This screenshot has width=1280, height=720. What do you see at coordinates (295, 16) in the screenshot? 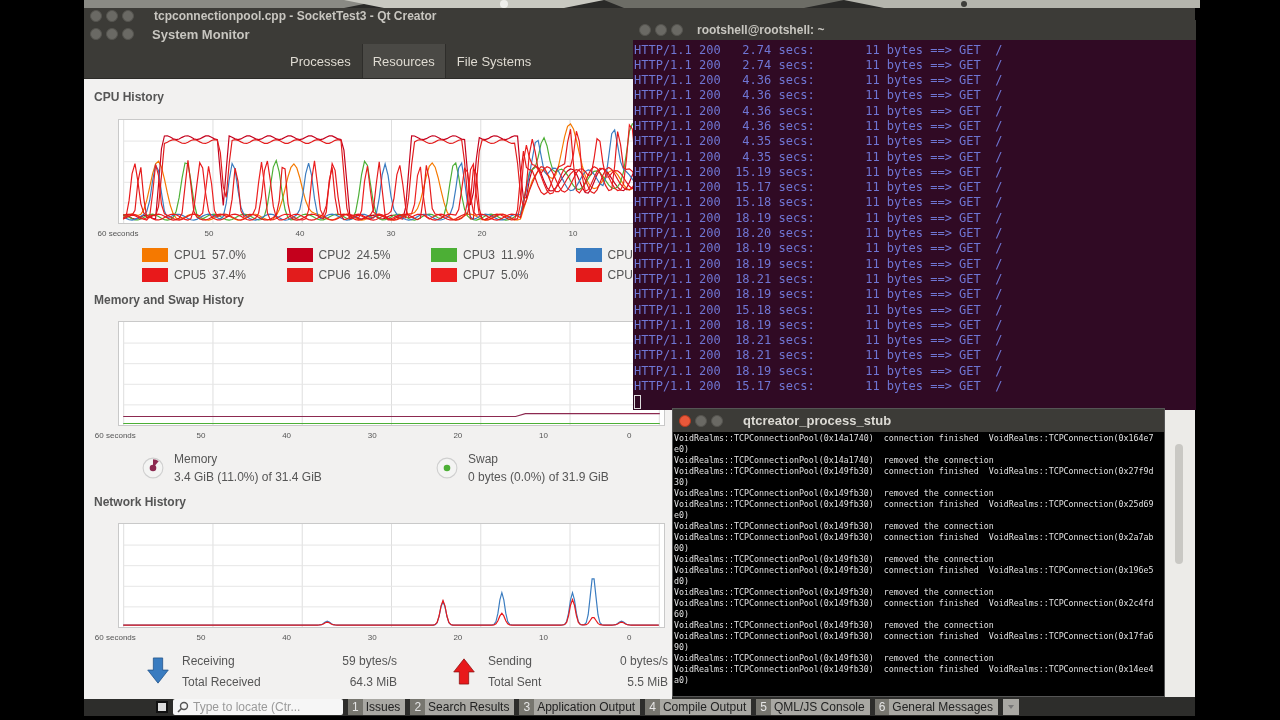
I see `window-title: tcpconnectionpool.cpp - SocketTest3 - Qt Creator` at bounding box center [295, 16].